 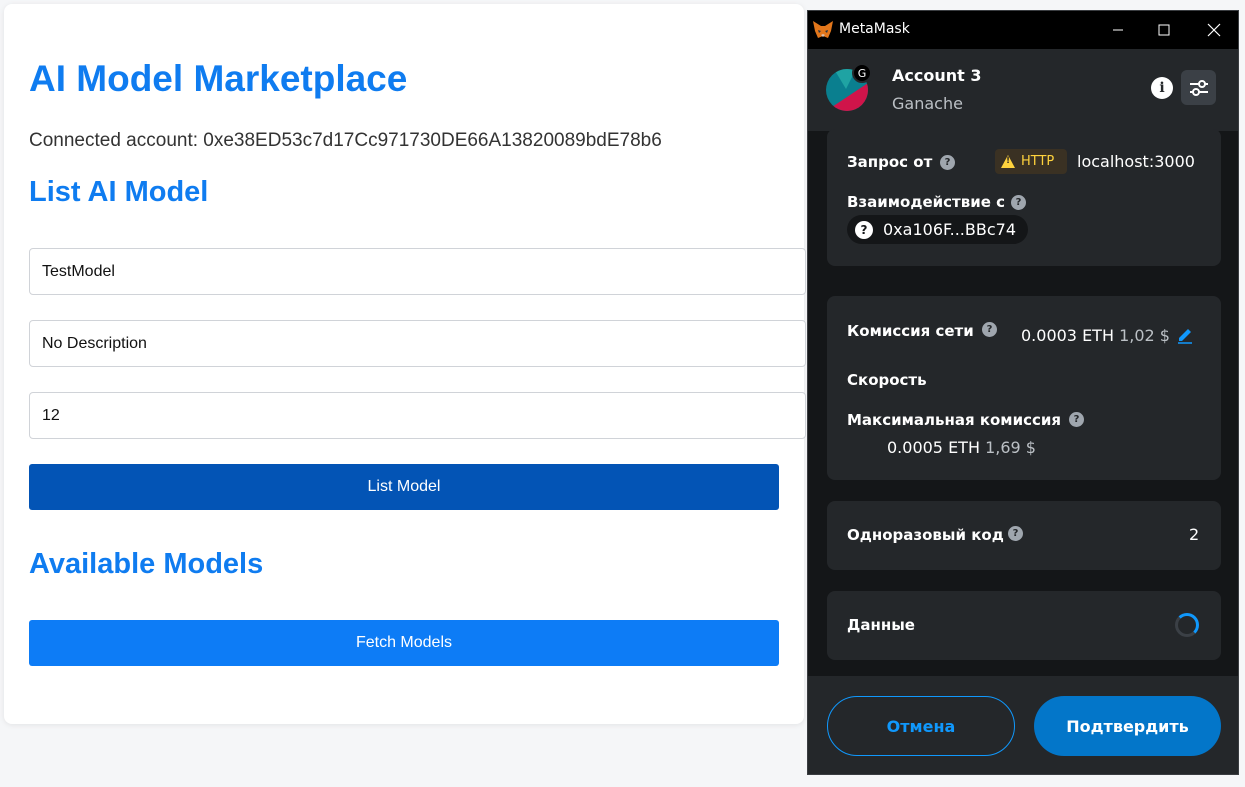 I want to click on network-fee-eth: 0.0003 ETH, so click(x=1067, y=335).